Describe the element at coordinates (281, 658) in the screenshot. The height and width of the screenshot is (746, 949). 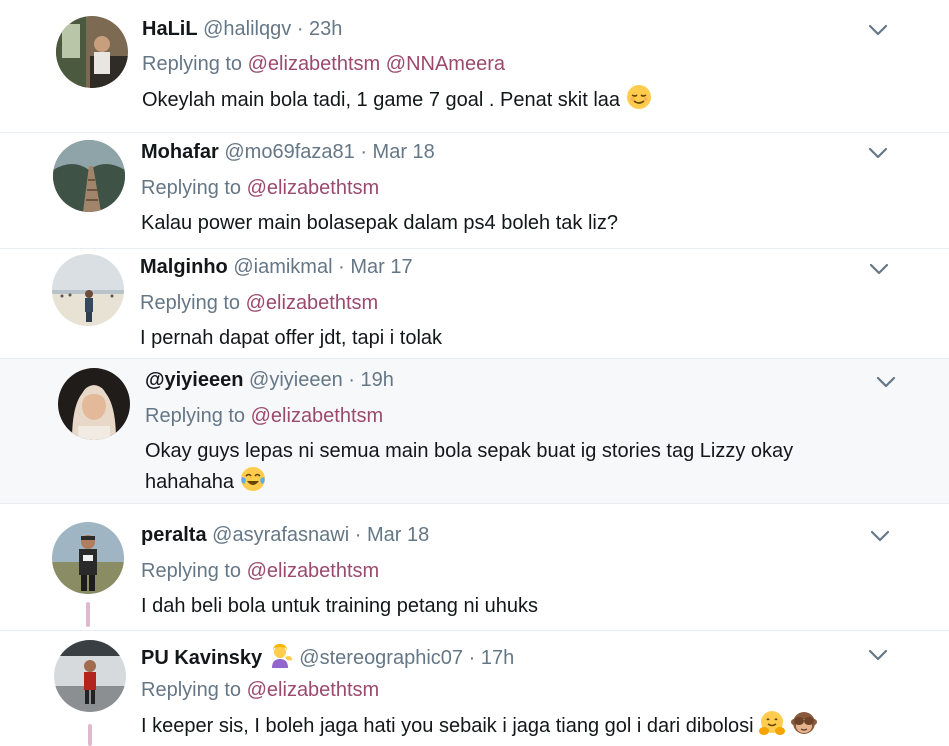
I see `person-tipping-hand-icon` at that location.